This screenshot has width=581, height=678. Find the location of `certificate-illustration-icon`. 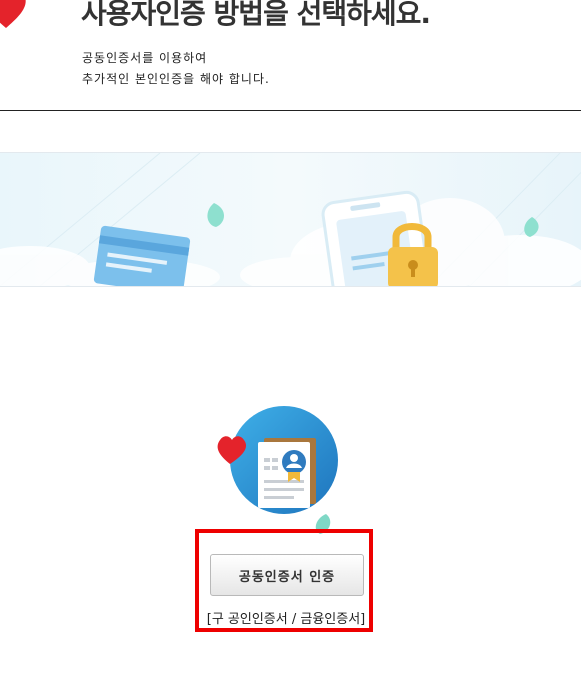

certificate-illustration-icon is located at coordinates (277, 470).